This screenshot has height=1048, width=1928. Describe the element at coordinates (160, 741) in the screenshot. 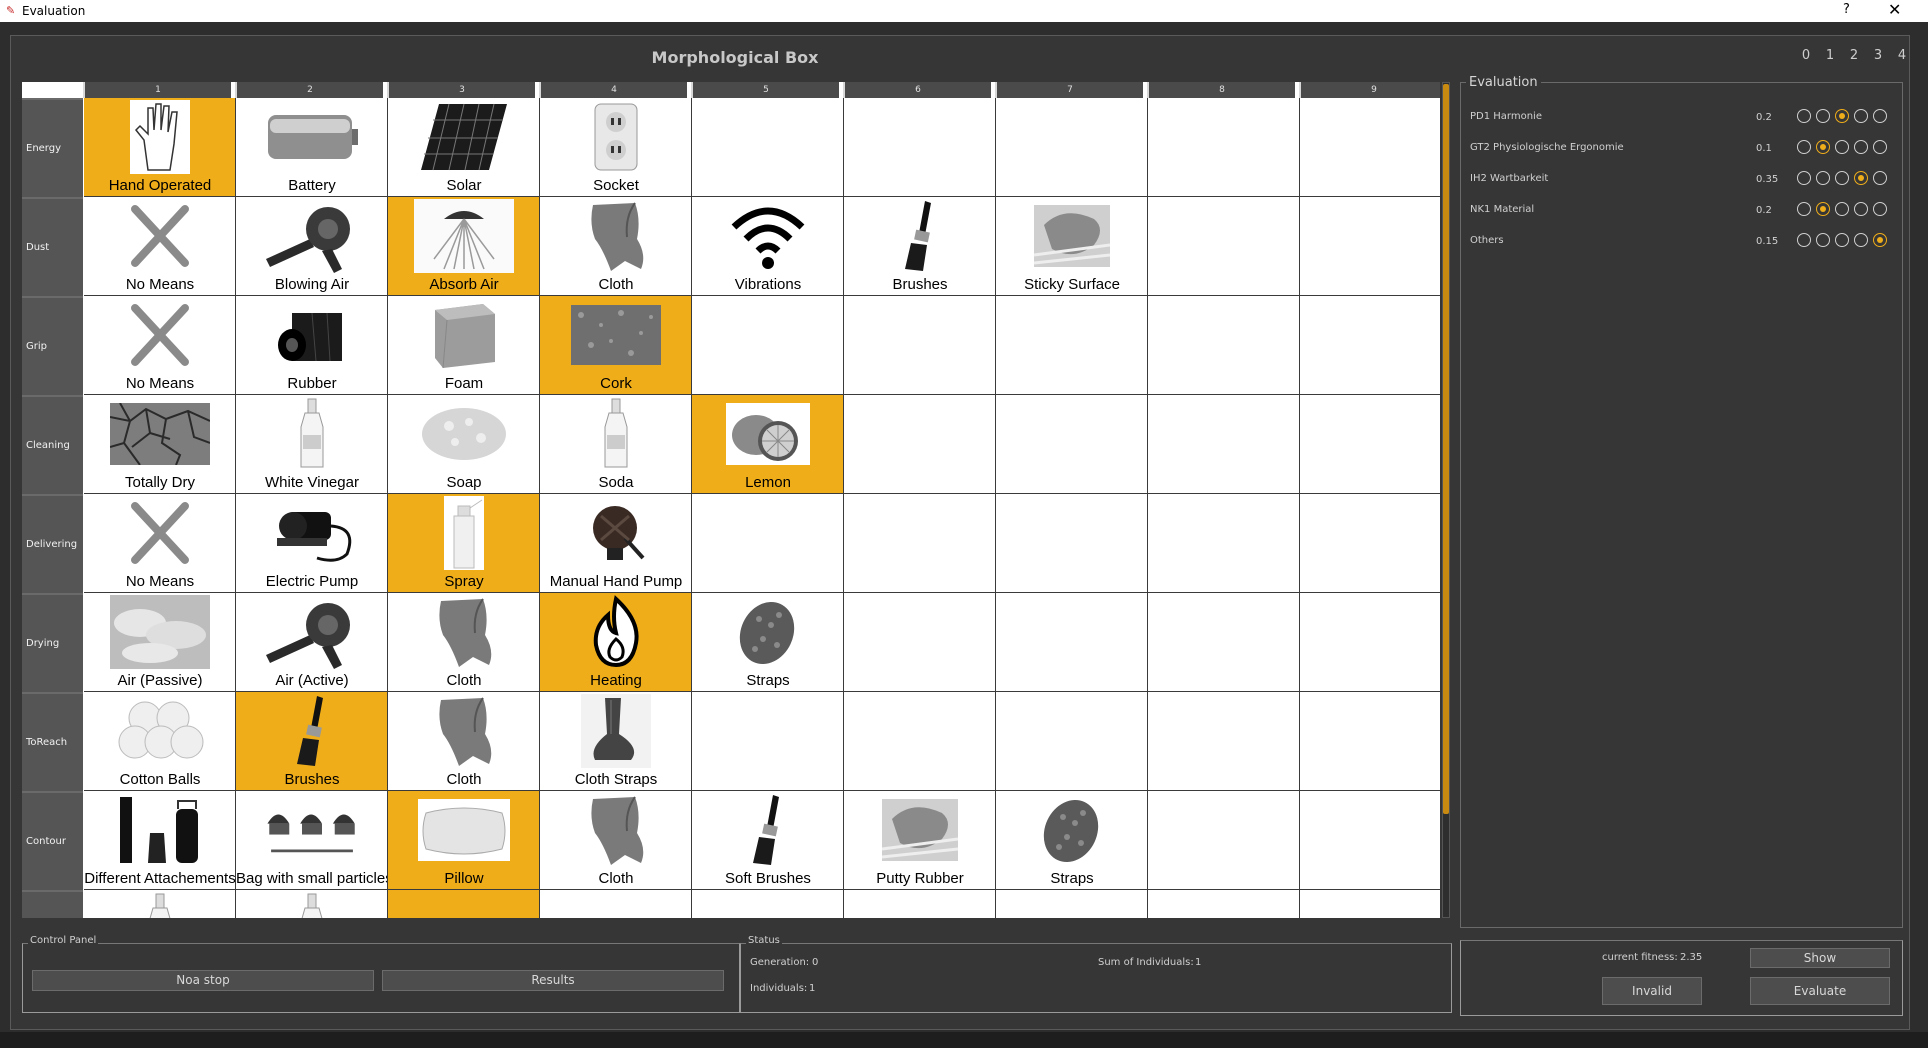

I see `grid-cell: Cotton Balls` at that location.